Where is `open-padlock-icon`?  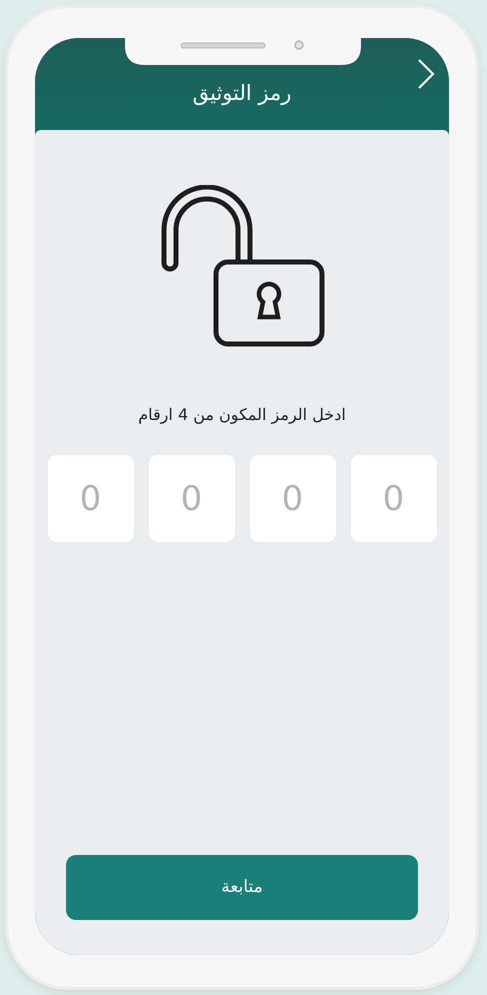 open-padlock-icon is located at coordinates (242, 266).